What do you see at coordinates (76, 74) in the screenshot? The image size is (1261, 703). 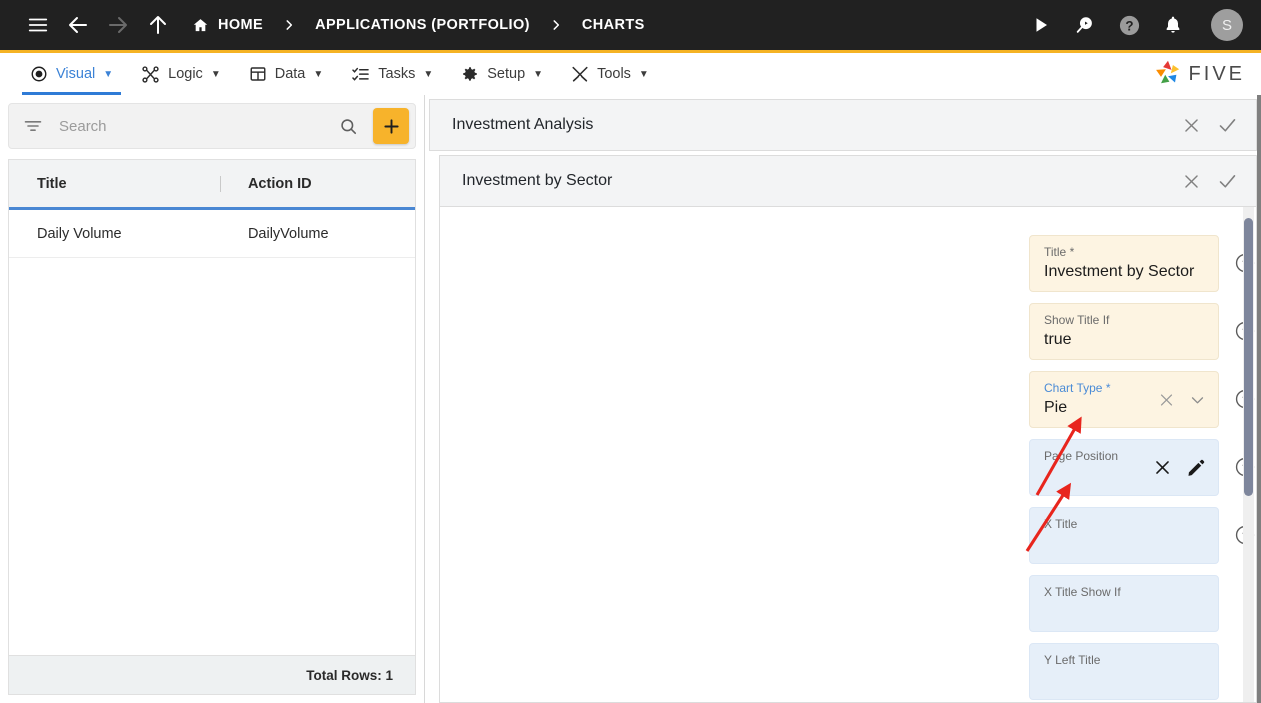 I see `menu-item-label: Visual` at bounding box center [76, 74].